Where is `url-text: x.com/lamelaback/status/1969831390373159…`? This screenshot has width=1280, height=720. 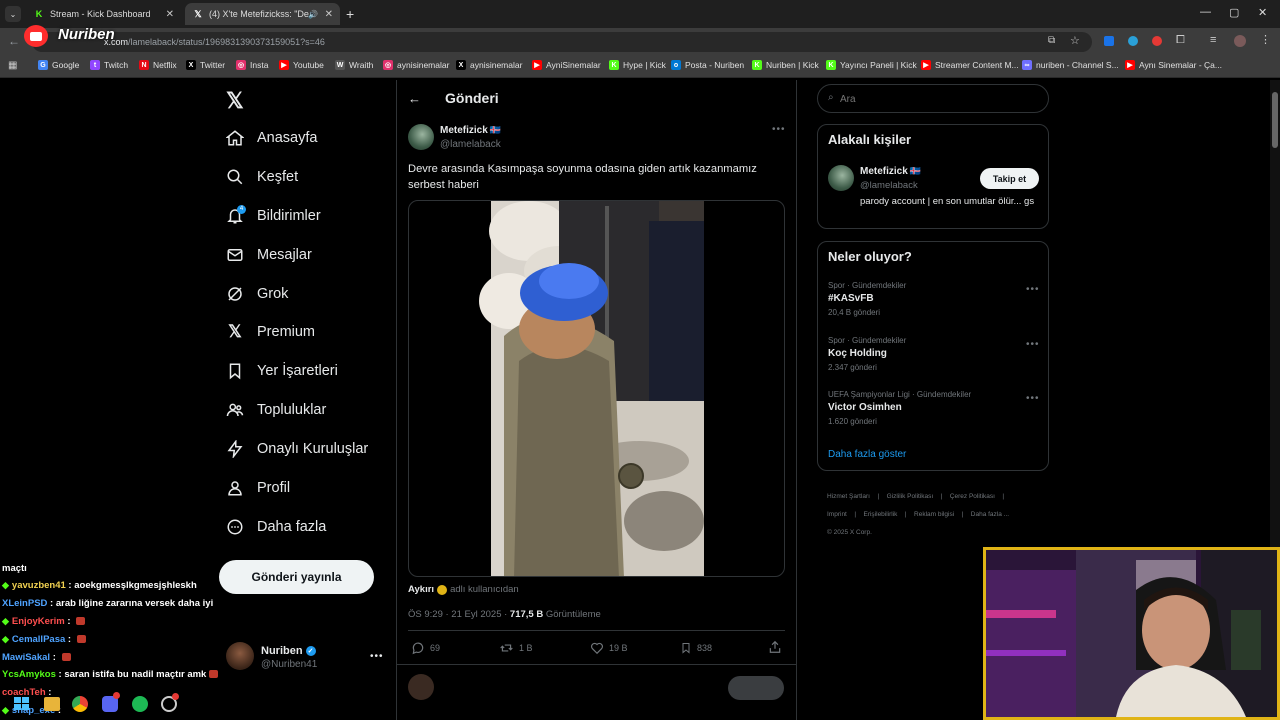 url-text: x.com/lamelaback/status/1969831390373159… is located at coordinates (214, 42).